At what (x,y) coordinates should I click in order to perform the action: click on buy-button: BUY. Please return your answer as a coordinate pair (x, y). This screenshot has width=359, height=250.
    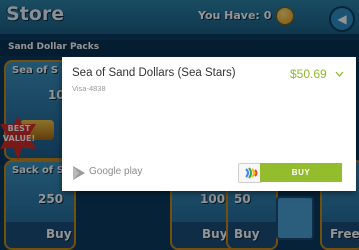
    Looking at the image, I should click on (301, 172).